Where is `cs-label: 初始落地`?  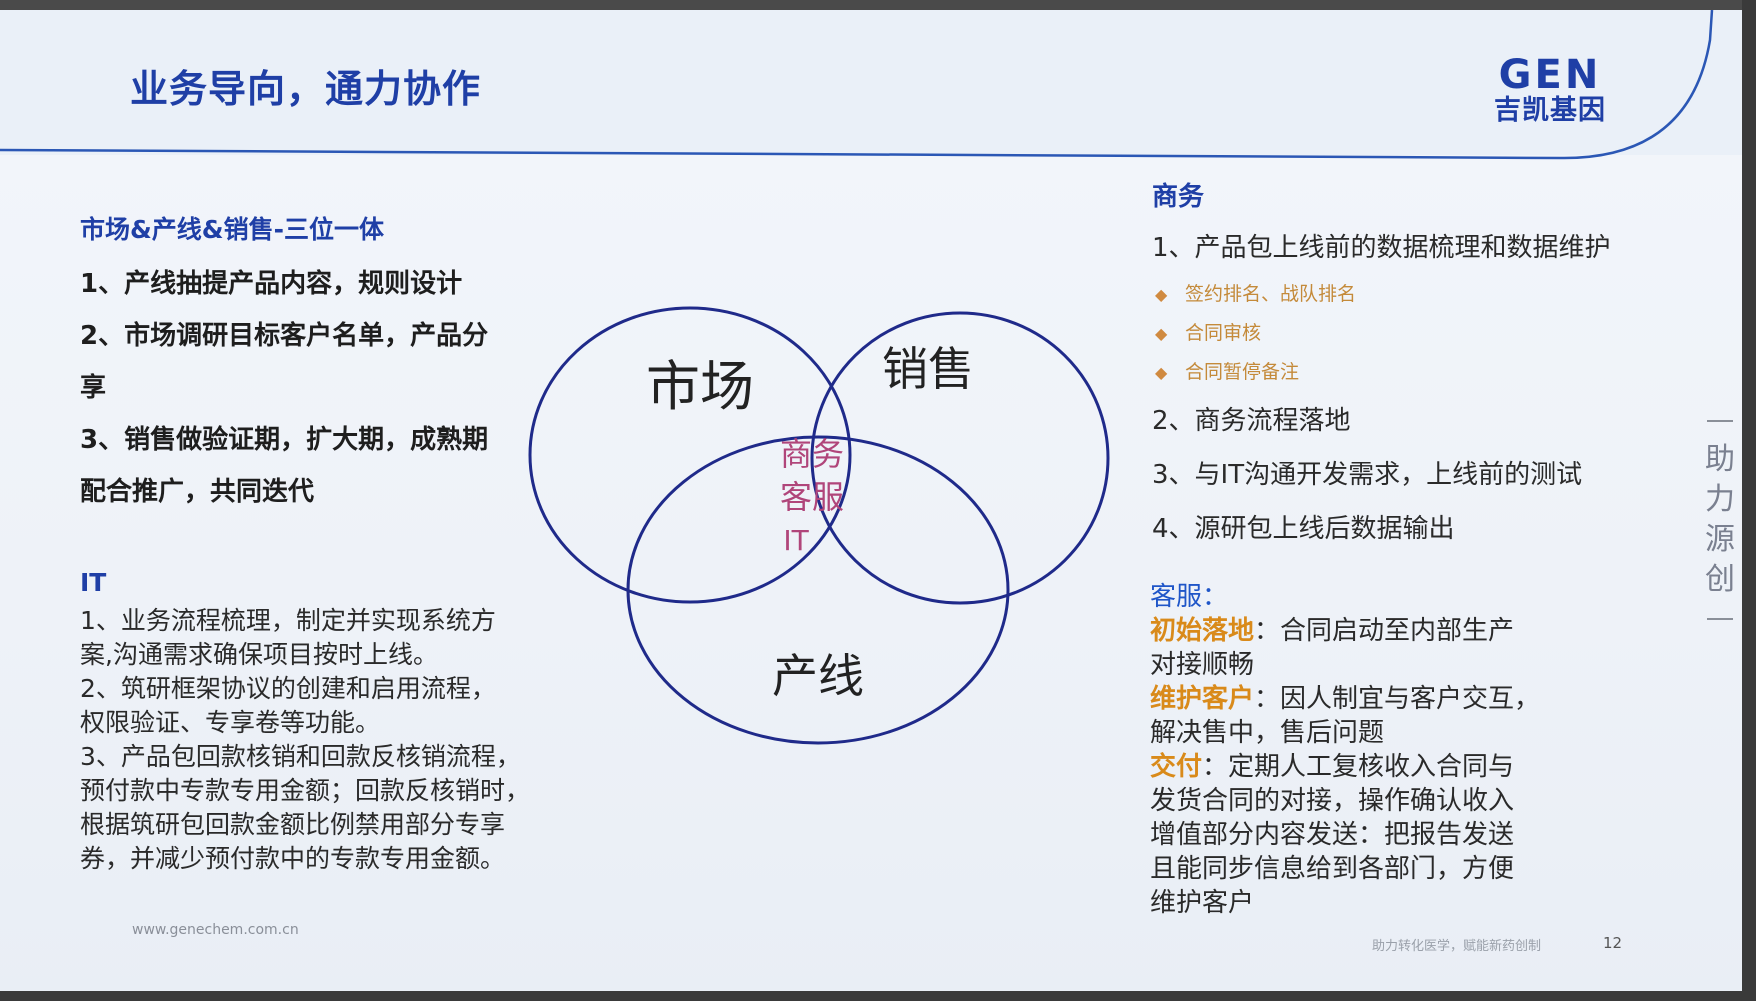 cs-label: 初始落地 is located at coordinates (1202, 631).